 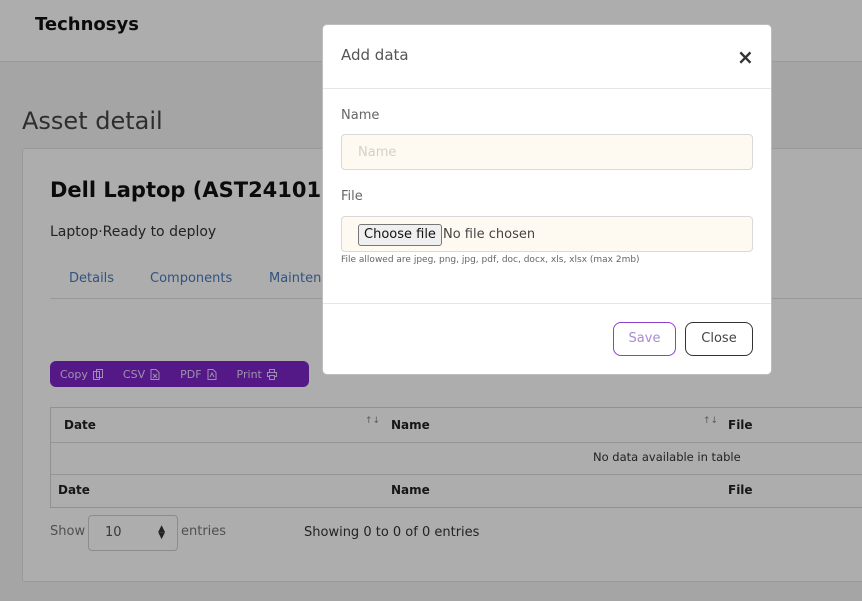 I want to click on file-input: Choose file No file chosen, so click(x=547, y=234).